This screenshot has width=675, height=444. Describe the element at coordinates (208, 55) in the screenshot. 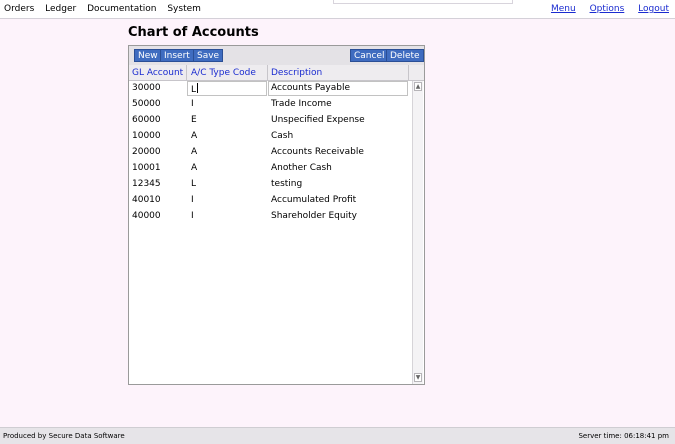

I see `save-button: Save` at that location.